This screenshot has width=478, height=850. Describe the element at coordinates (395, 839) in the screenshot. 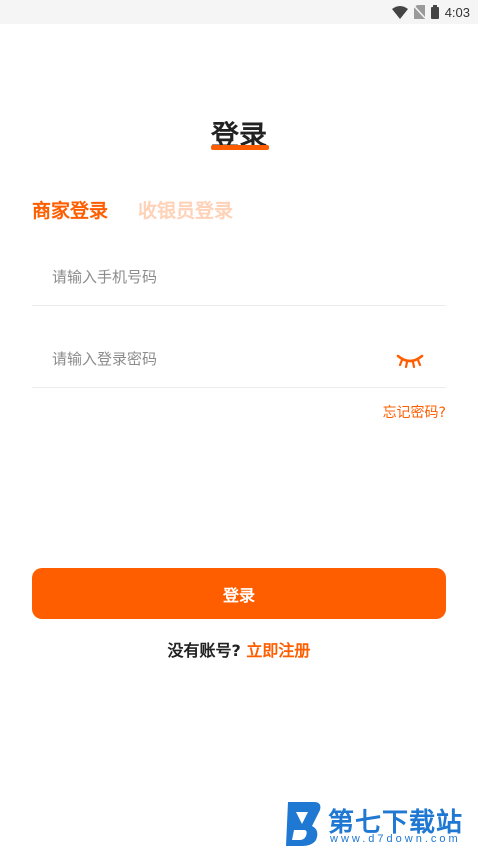

I see `watermark-url: www.d7down.com` at that location.